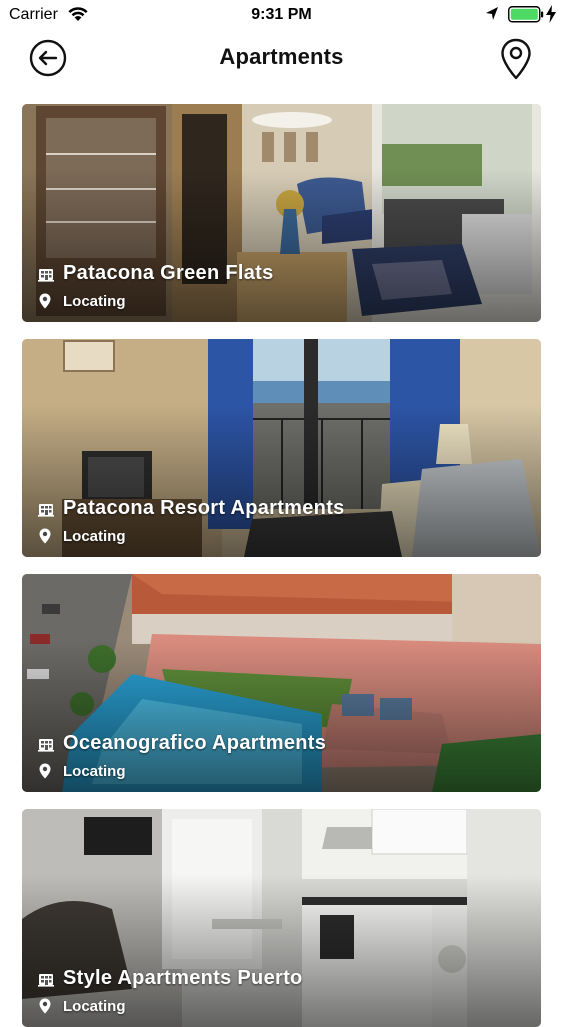 The image size is (563, 1027). What do you see at coordinates (195, 743) in the screenshot?
I see `apartment-name: Oceanografico Apartments` at bounding box center [195, 743].